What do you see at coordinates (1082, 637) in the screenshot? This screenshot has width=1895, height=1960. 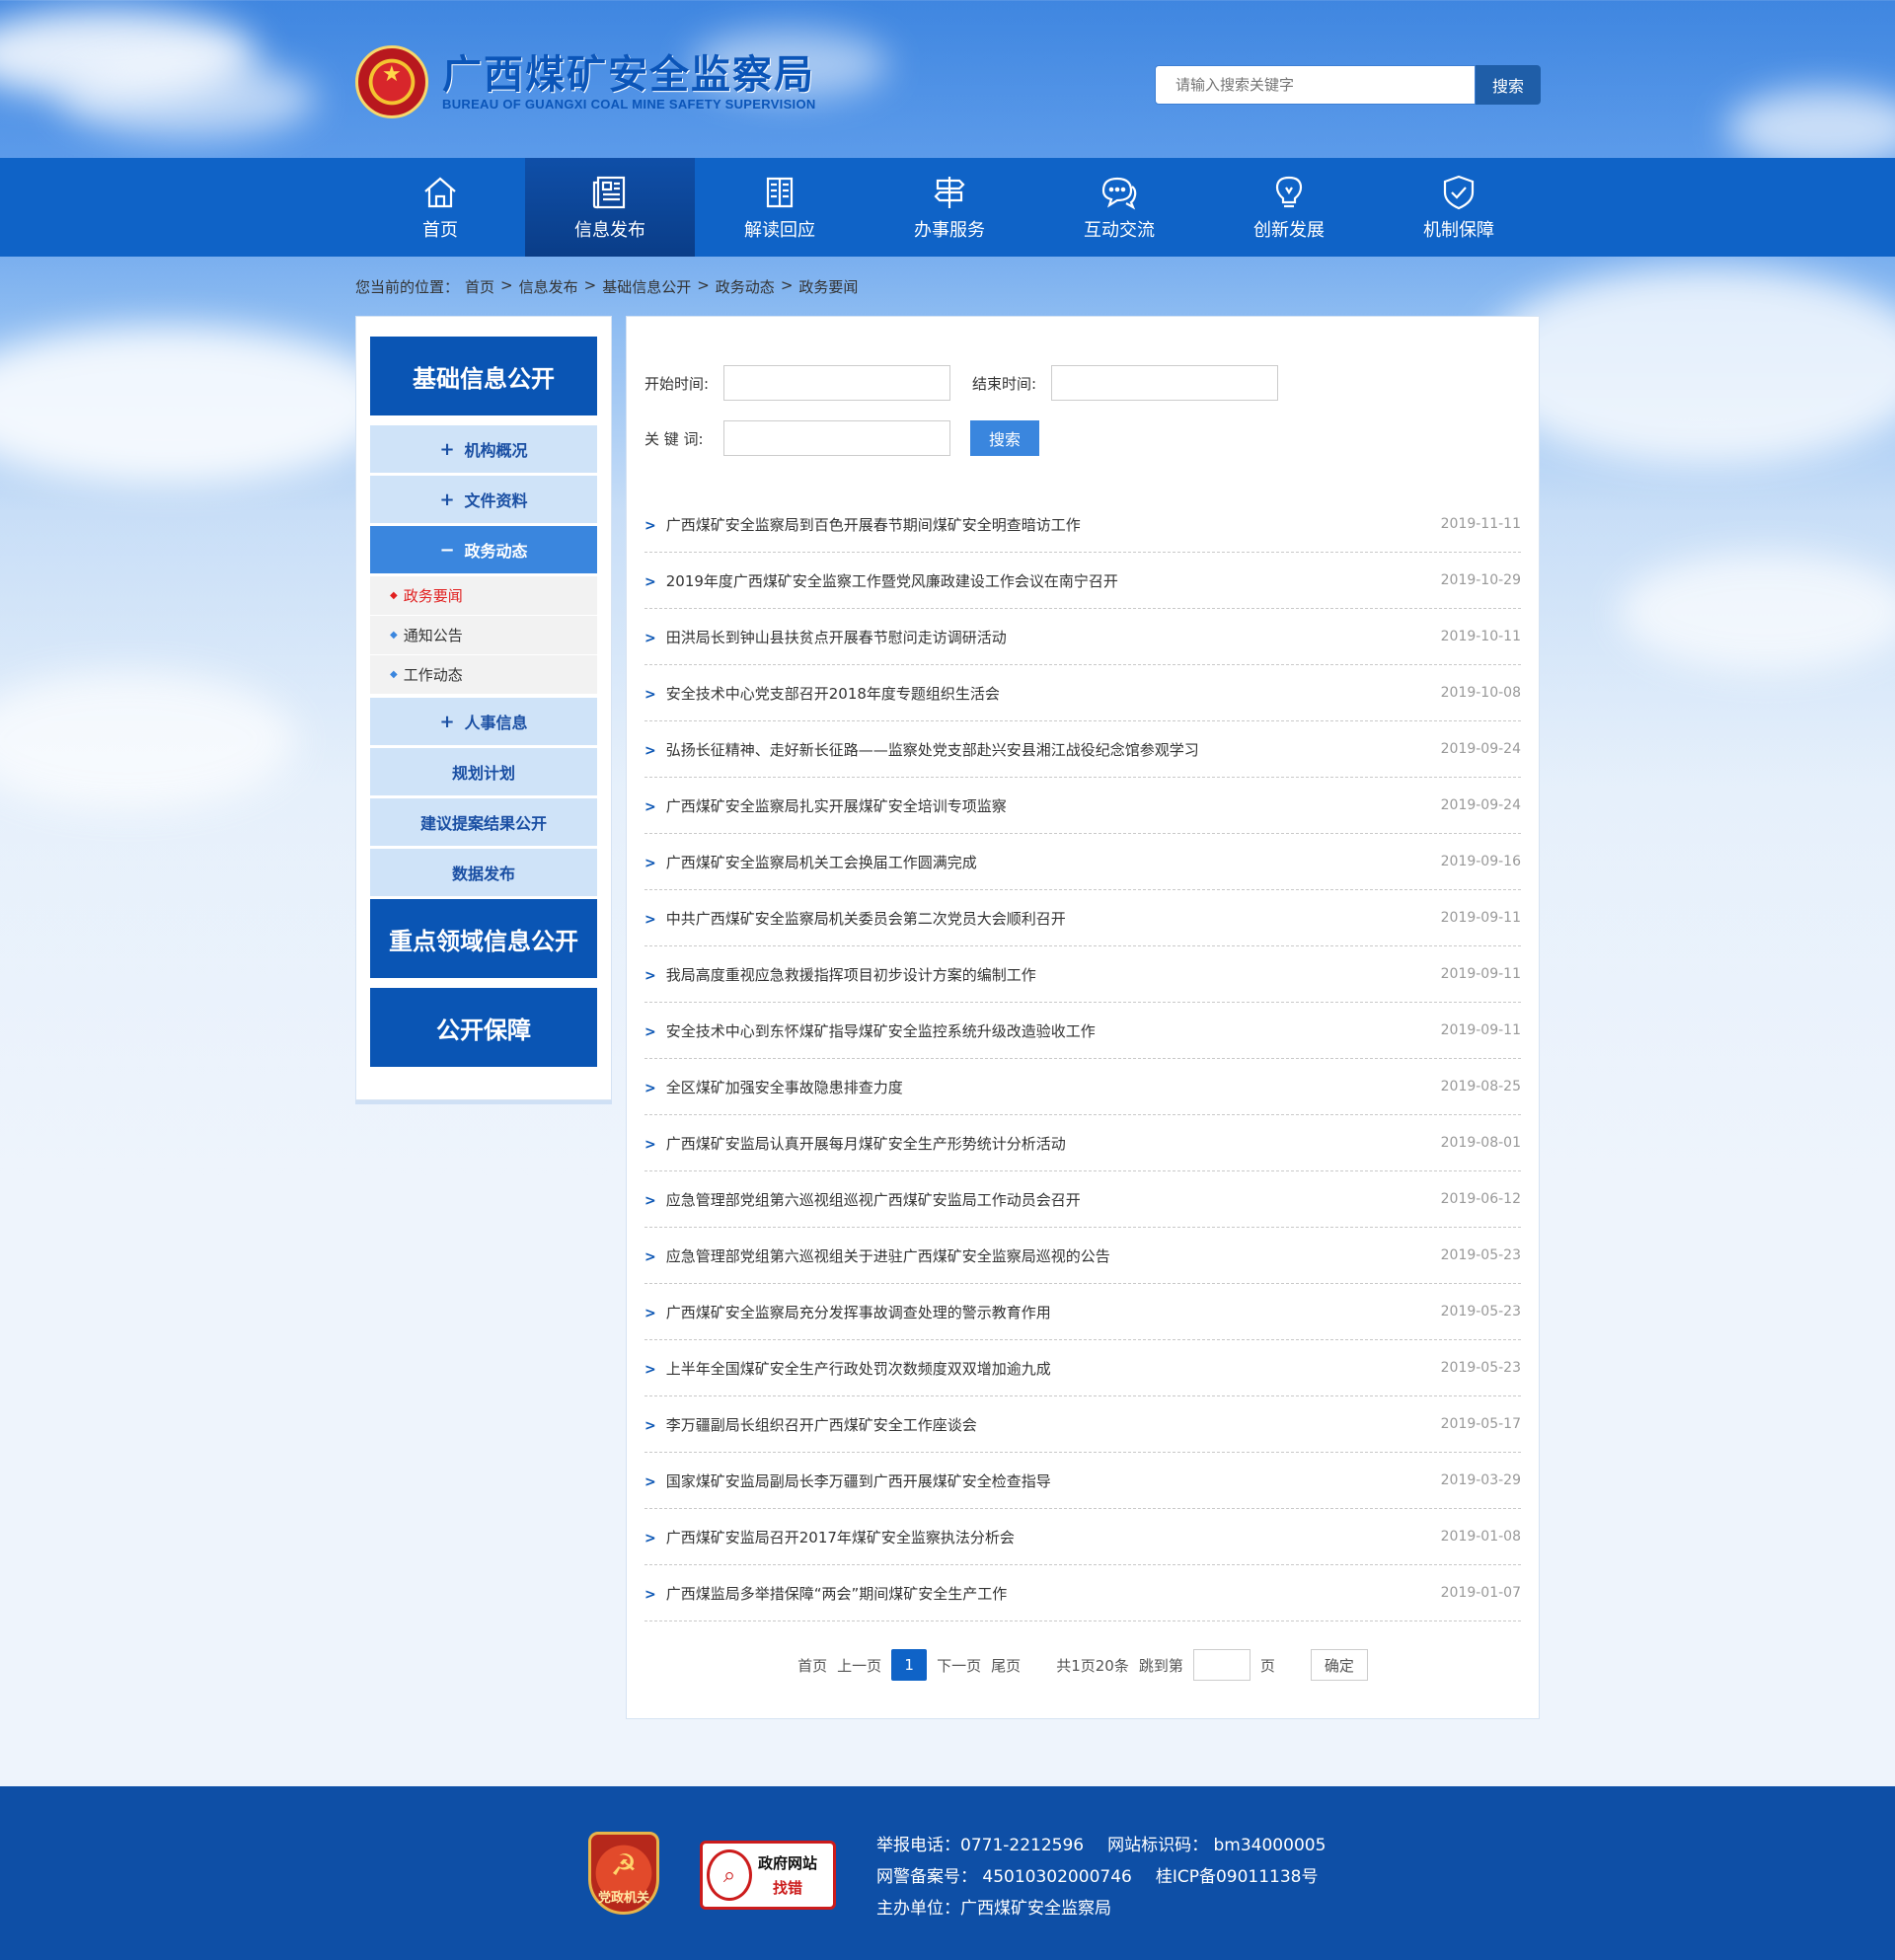 I see `news-row: > 田洪局长到钟山县扶贫点开展春节慰问走访调研活动 2019-10-11` at bounding box center [1082, 637].